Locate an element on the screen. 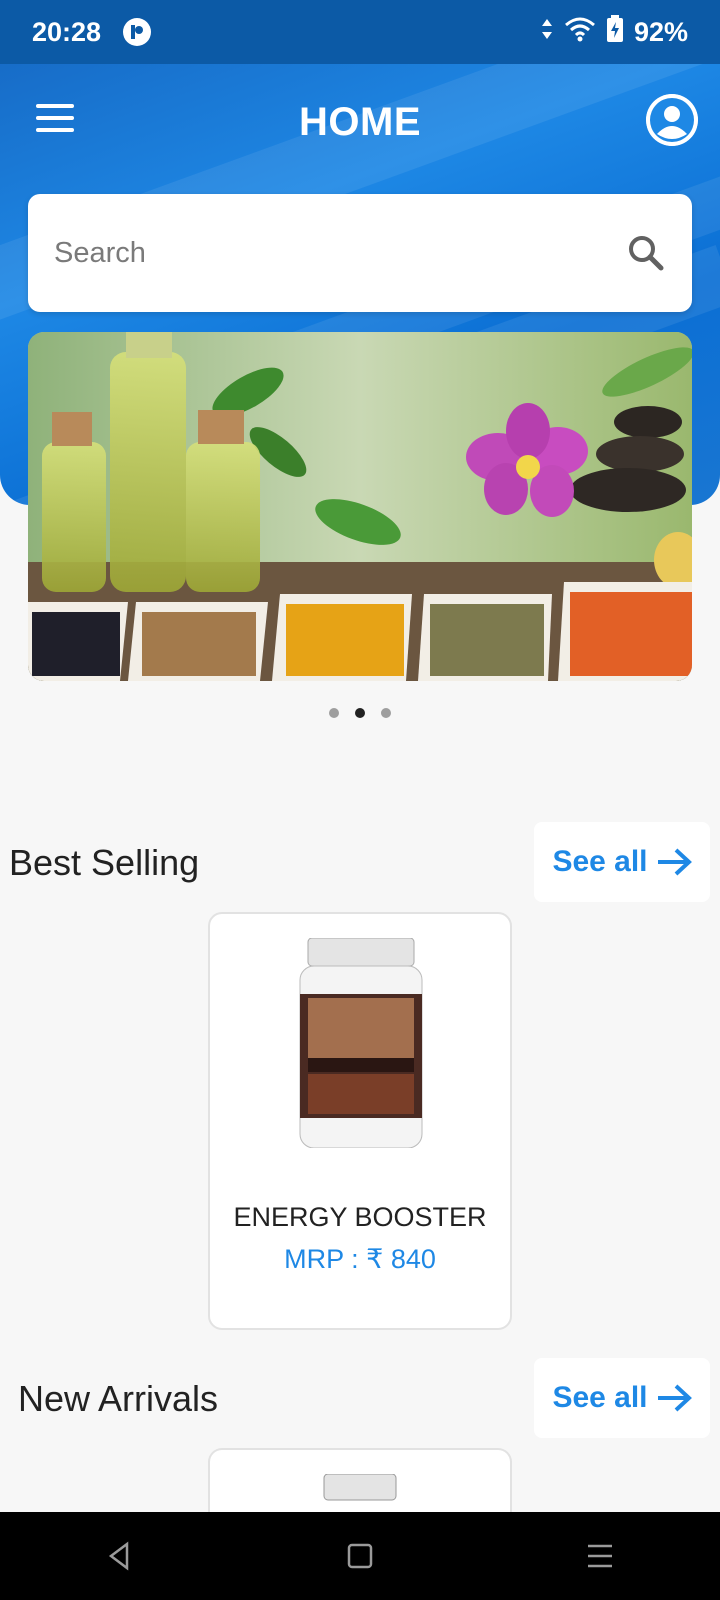 The image size is (720, 1600). search-bar is located at coordinates (360, 253).